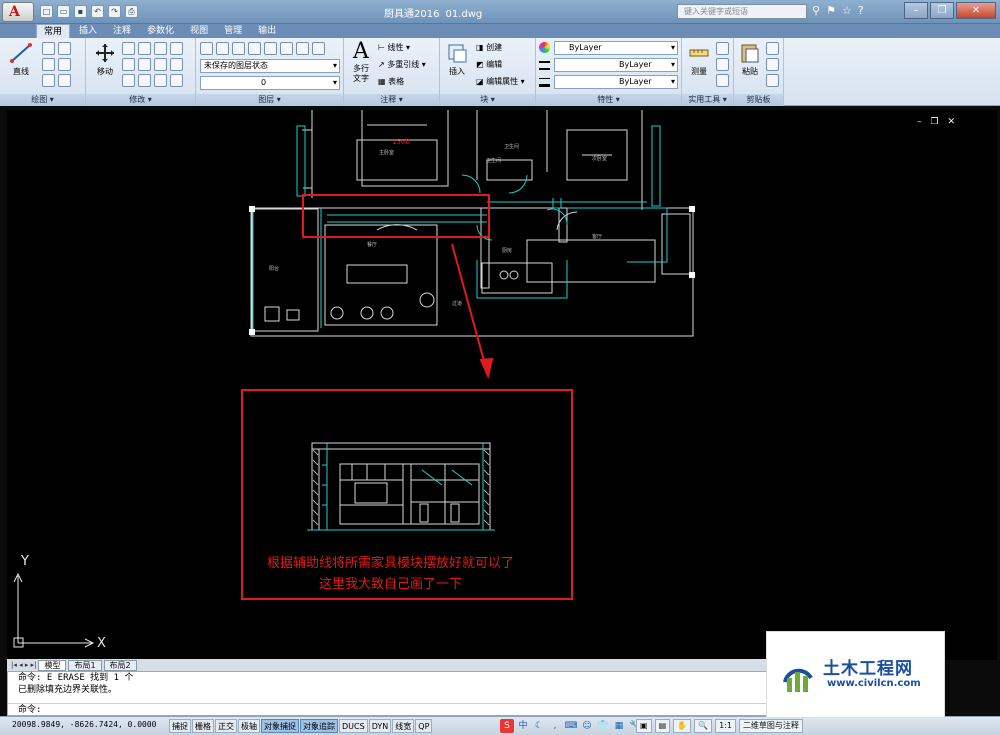 The image size is (1000, 735). I want to click on clipboard-panel-label: 剪贴板, so click(758, 100).